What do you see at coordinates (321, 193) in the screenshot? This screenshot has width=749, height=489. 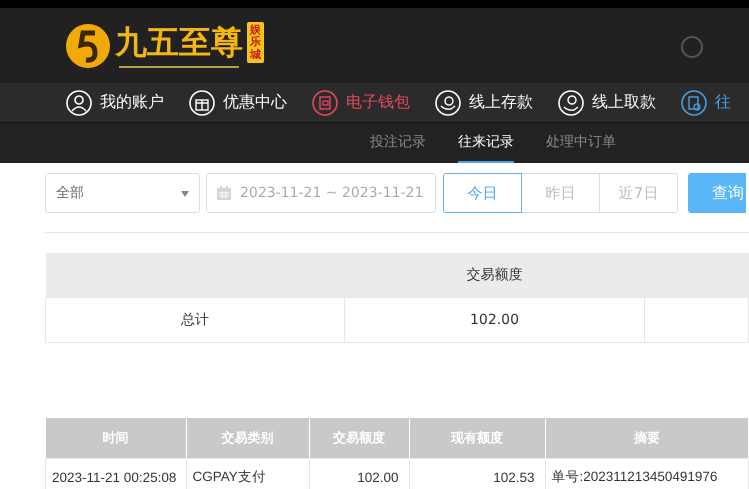 I see `date-range-field: 2023-11-21 ~ 2023-11-21` at bounding box center [321, 193].